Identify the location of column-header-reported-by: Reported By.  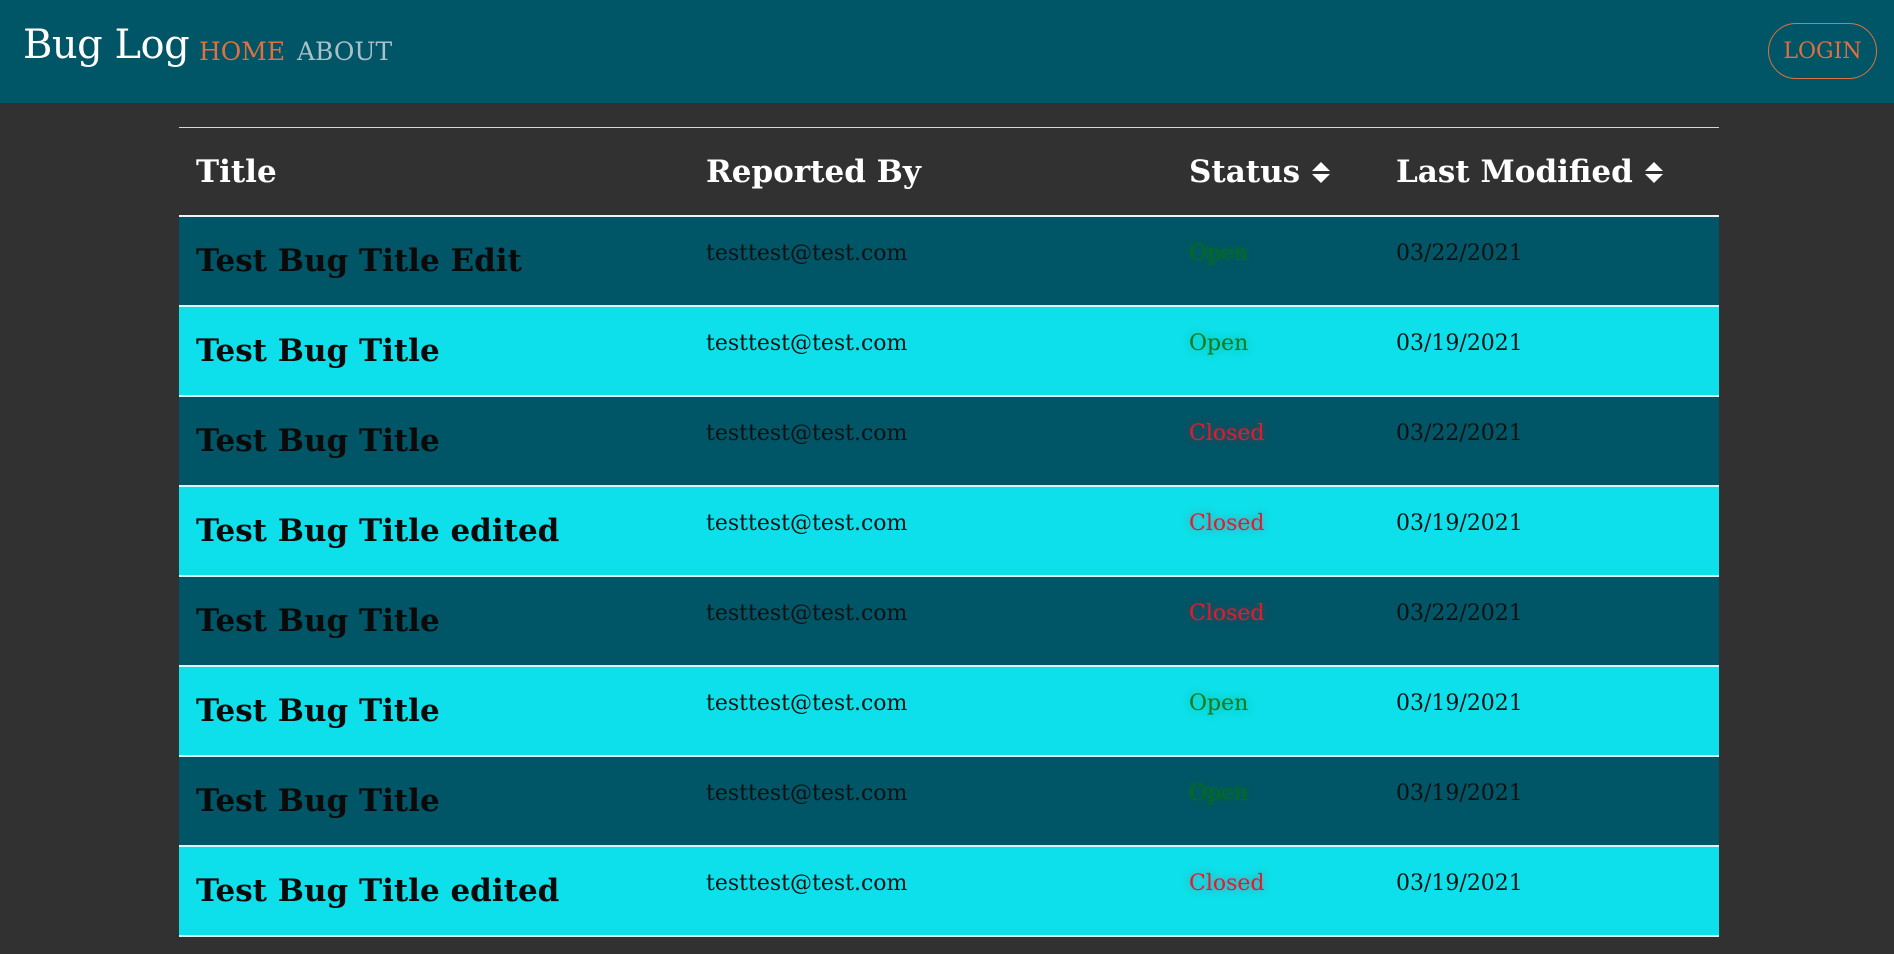
(813, 172).